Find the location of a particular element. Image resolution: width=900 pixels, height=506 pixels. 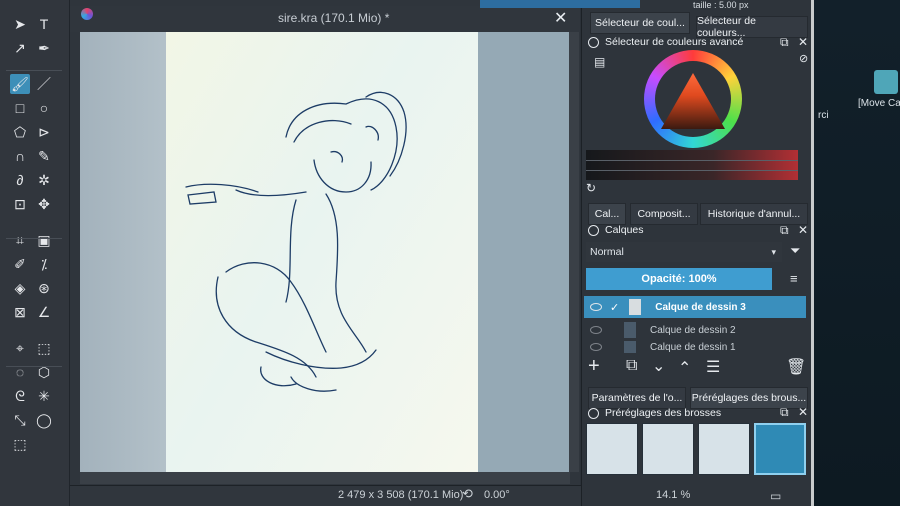

crop-icon: ⌗ is located at coordinates (20, 240).